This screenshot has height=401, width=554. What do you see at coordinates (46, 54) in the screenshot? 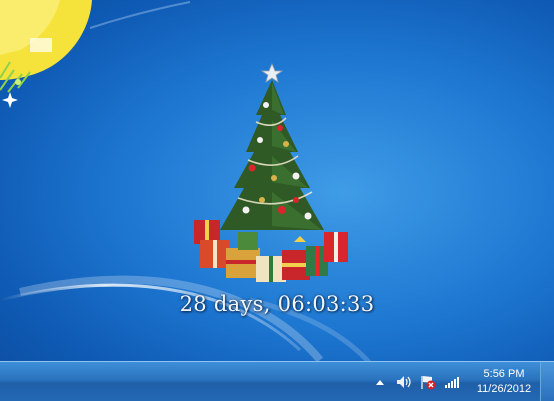
I see `wallpaper-flower-corner` at bounding box center [46, 54].